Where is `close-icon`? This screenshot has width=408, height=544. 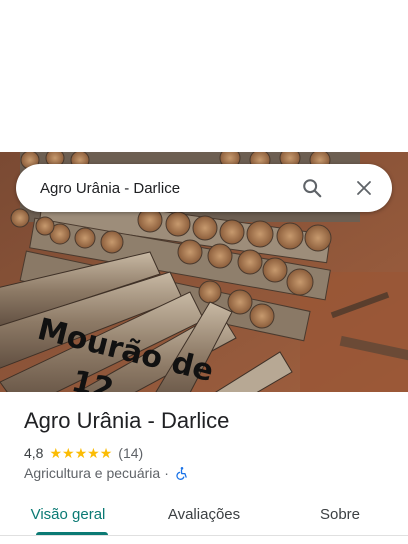
close-icon is located at coordinates (364, 188).